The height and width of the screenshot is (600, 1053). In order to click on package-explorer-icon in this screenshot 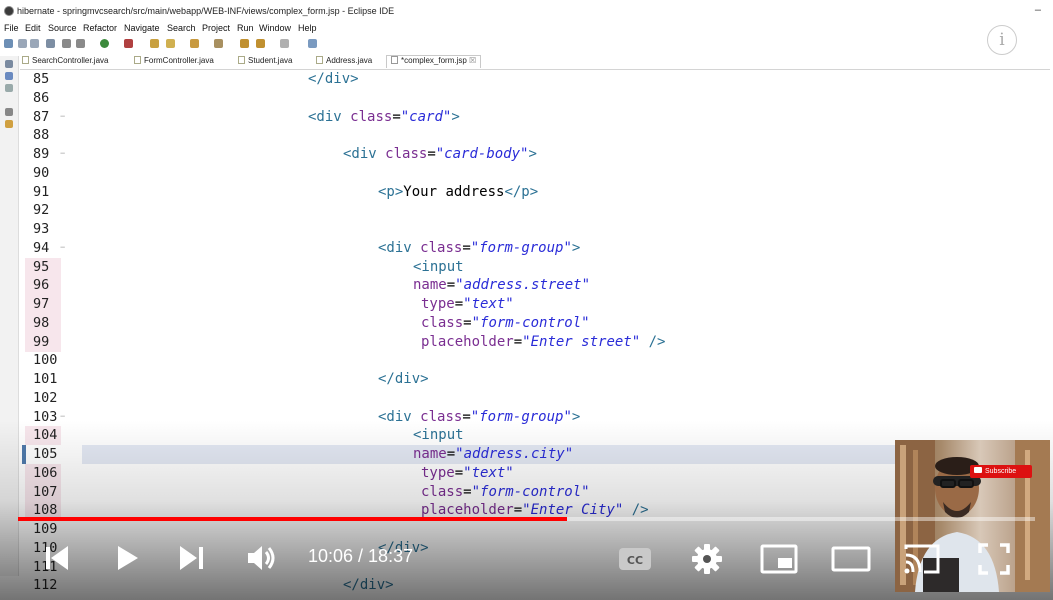, I will do `click(9, 64)`.